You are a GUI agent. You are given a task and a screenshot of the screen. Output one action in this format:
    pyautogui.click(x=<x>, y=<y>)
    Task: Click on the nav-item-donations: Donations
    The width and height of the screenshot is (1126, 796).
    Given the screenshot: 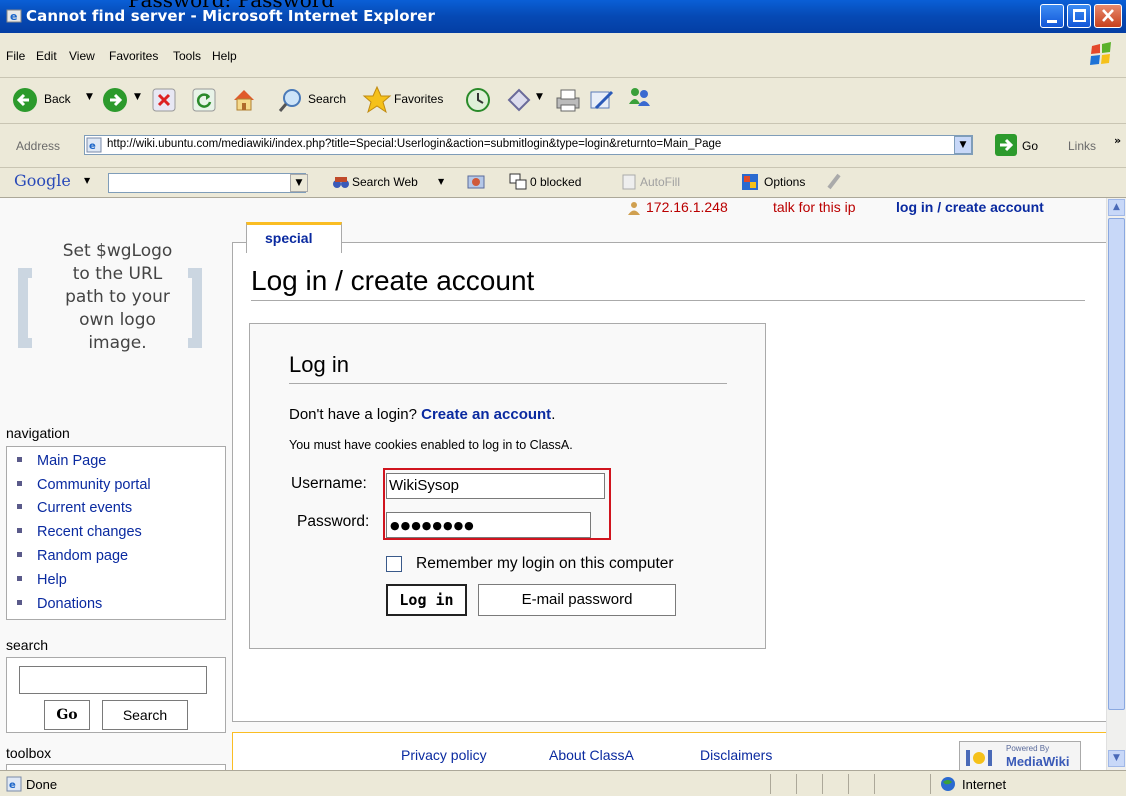 What is the action you would take?
    pyautogui.click(x=59, y=604)
    